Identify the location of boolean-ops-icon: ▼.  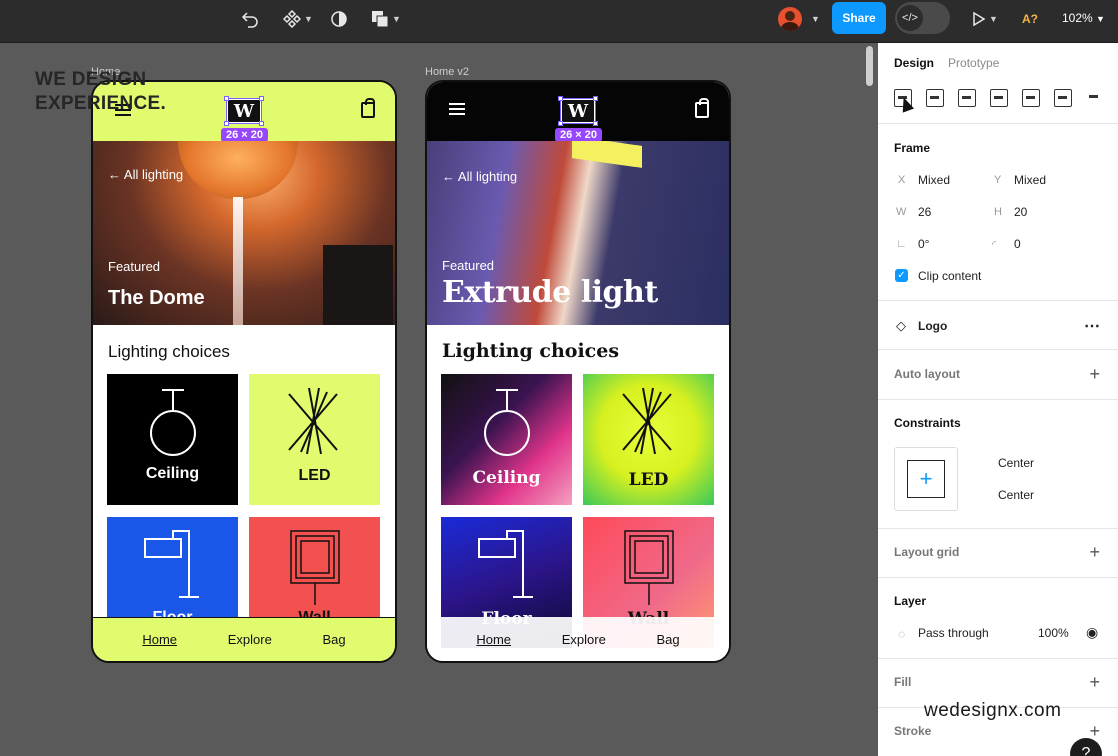
(386, 19).